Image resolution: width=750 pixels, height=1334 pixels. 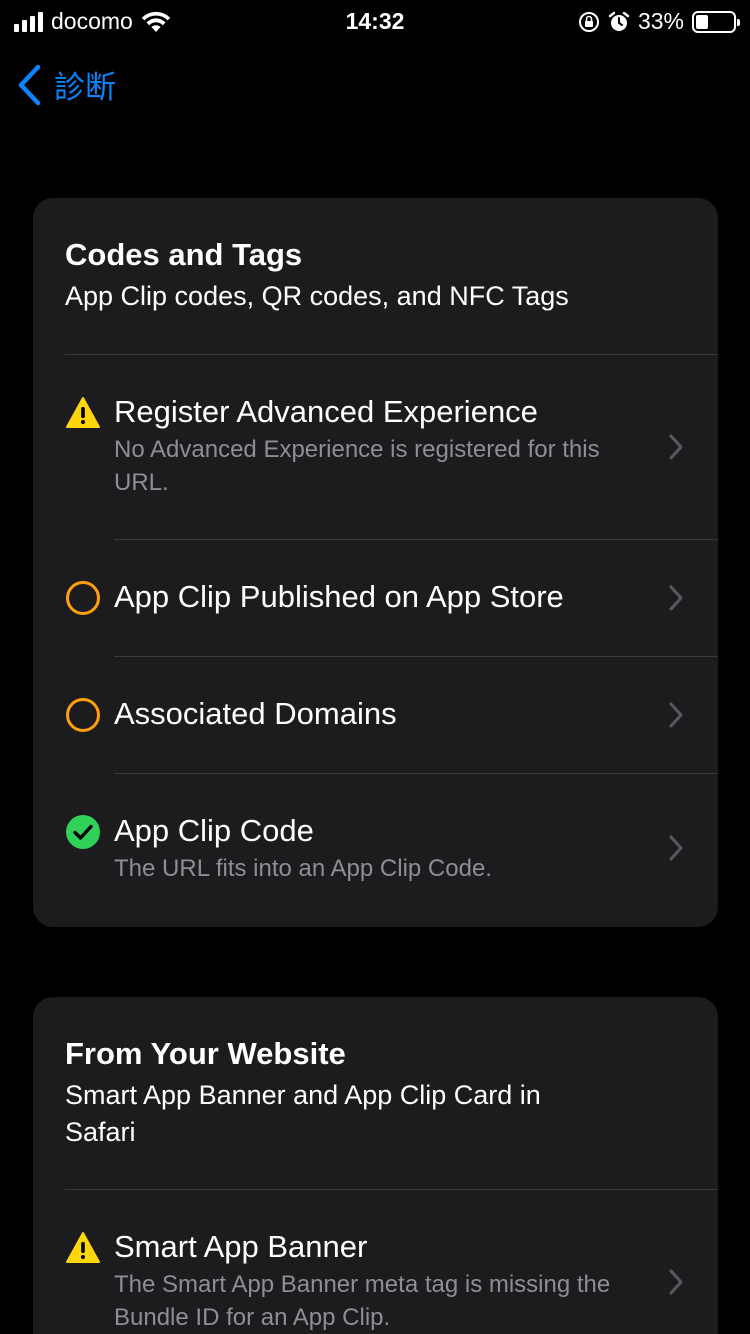 I want to click on list-item-app-clip-published: App Clip Published on App Store, so click(x=375, y=598).